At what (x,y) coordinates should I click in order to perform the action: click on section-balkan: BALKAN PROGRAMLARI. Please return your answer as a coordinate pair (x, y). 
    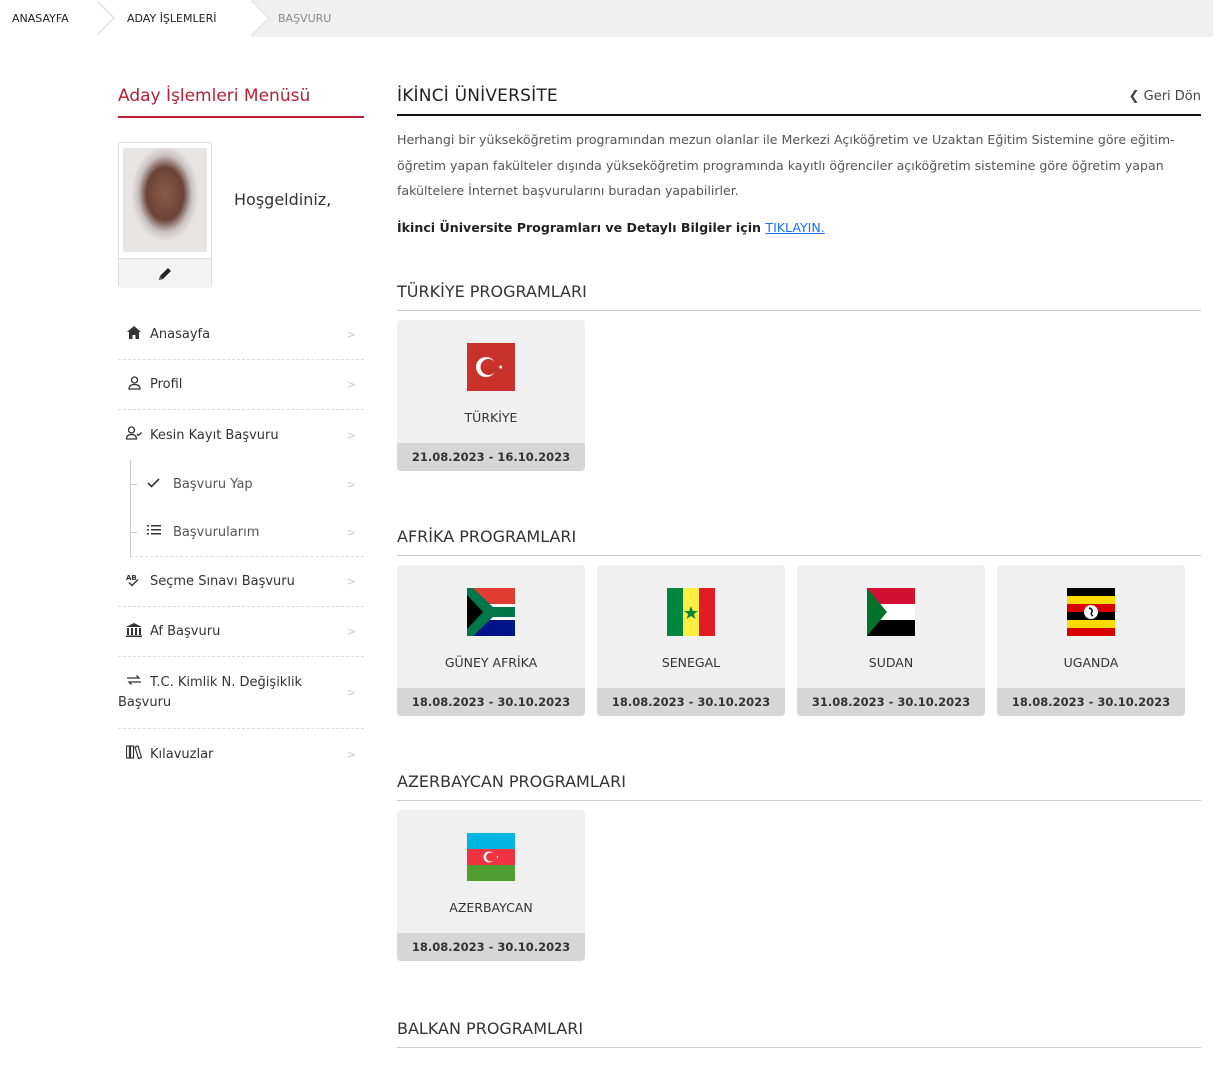
    Looking at the image, I should click on (799, 1033).